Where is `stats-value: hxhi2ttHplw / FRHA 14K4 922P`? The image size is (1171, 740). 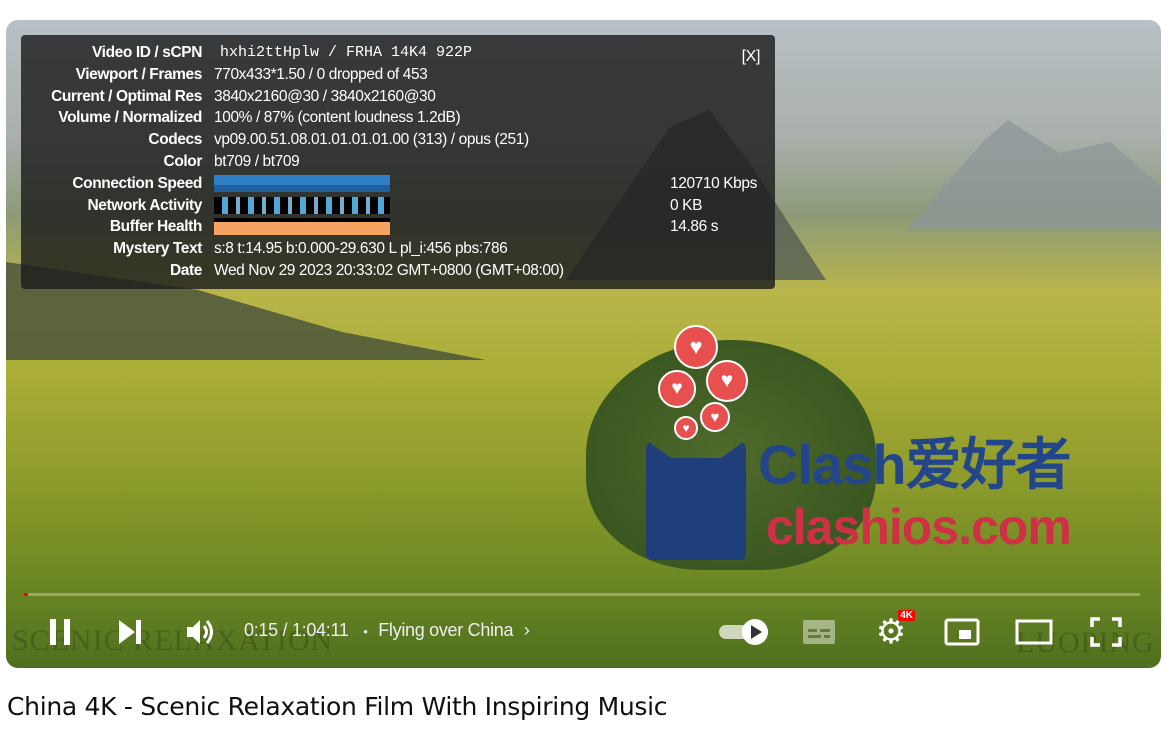 stats-value: hxhi2ttHplw / FRHA 14K4 922P is located at coordinates (346, 52).